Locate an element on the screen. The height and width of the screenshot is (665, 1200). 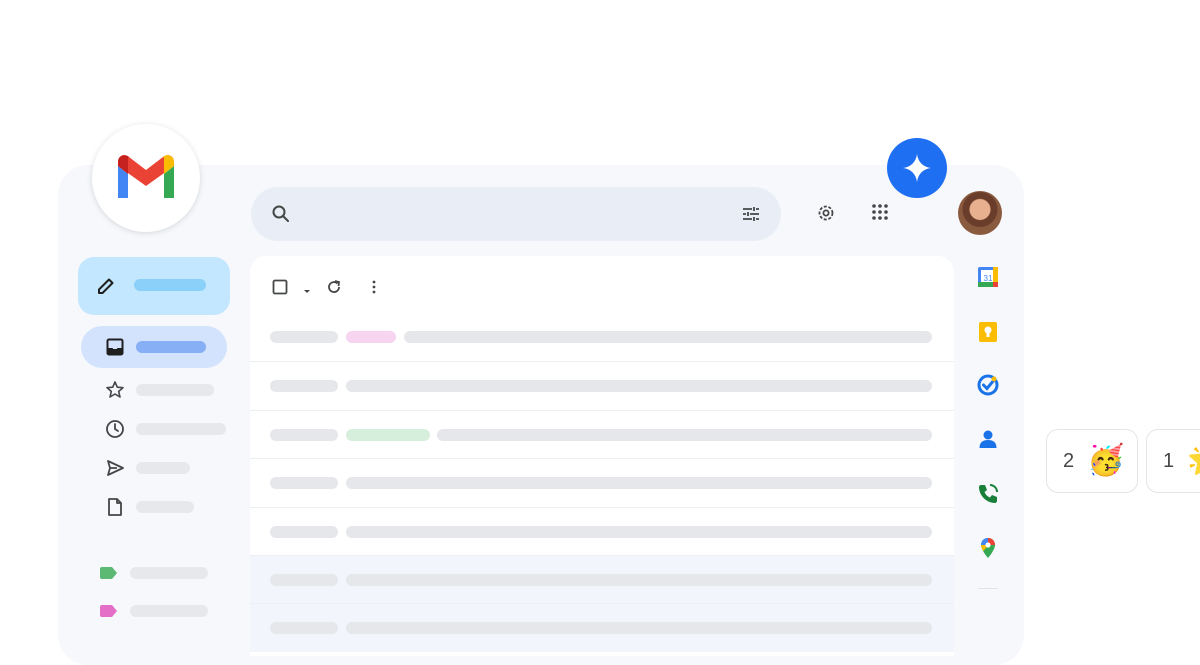
gemini-sparkle-icon is located at coordinates (917, 168).